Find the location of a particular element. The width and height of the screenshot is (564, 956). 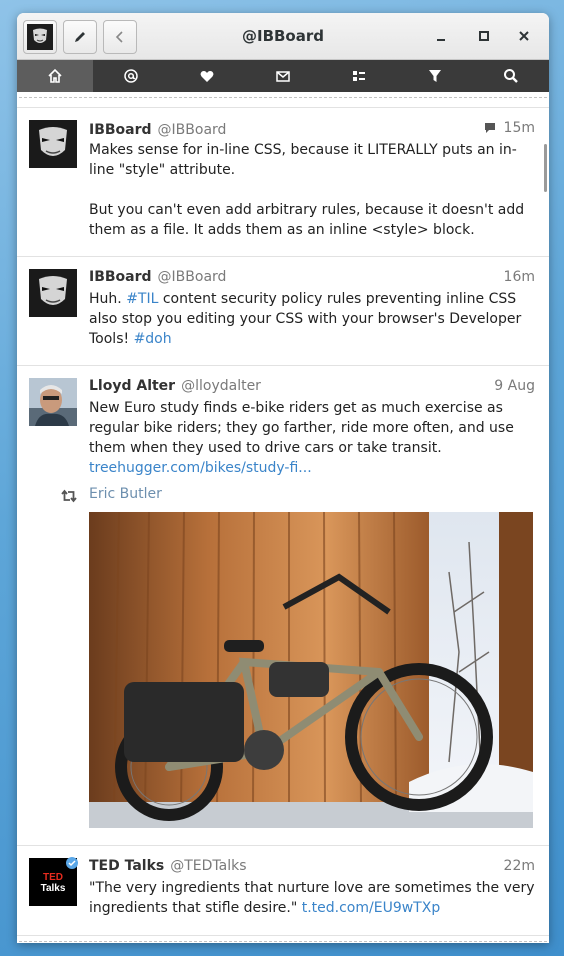

tweet-time: 22m is located at coordinates (519, 866).